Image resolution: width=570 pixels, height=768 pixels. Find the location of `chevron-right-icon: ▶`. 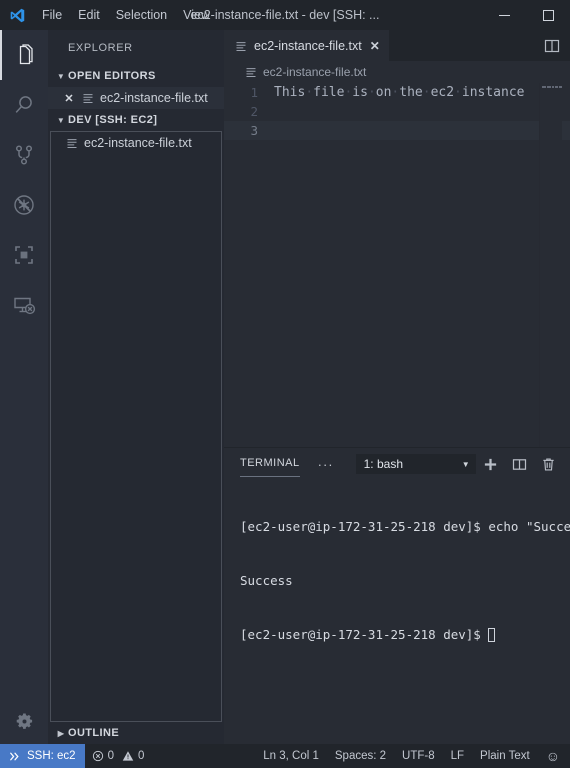

chevron-right-icon: ▶ is located at coordinates (61, 733).